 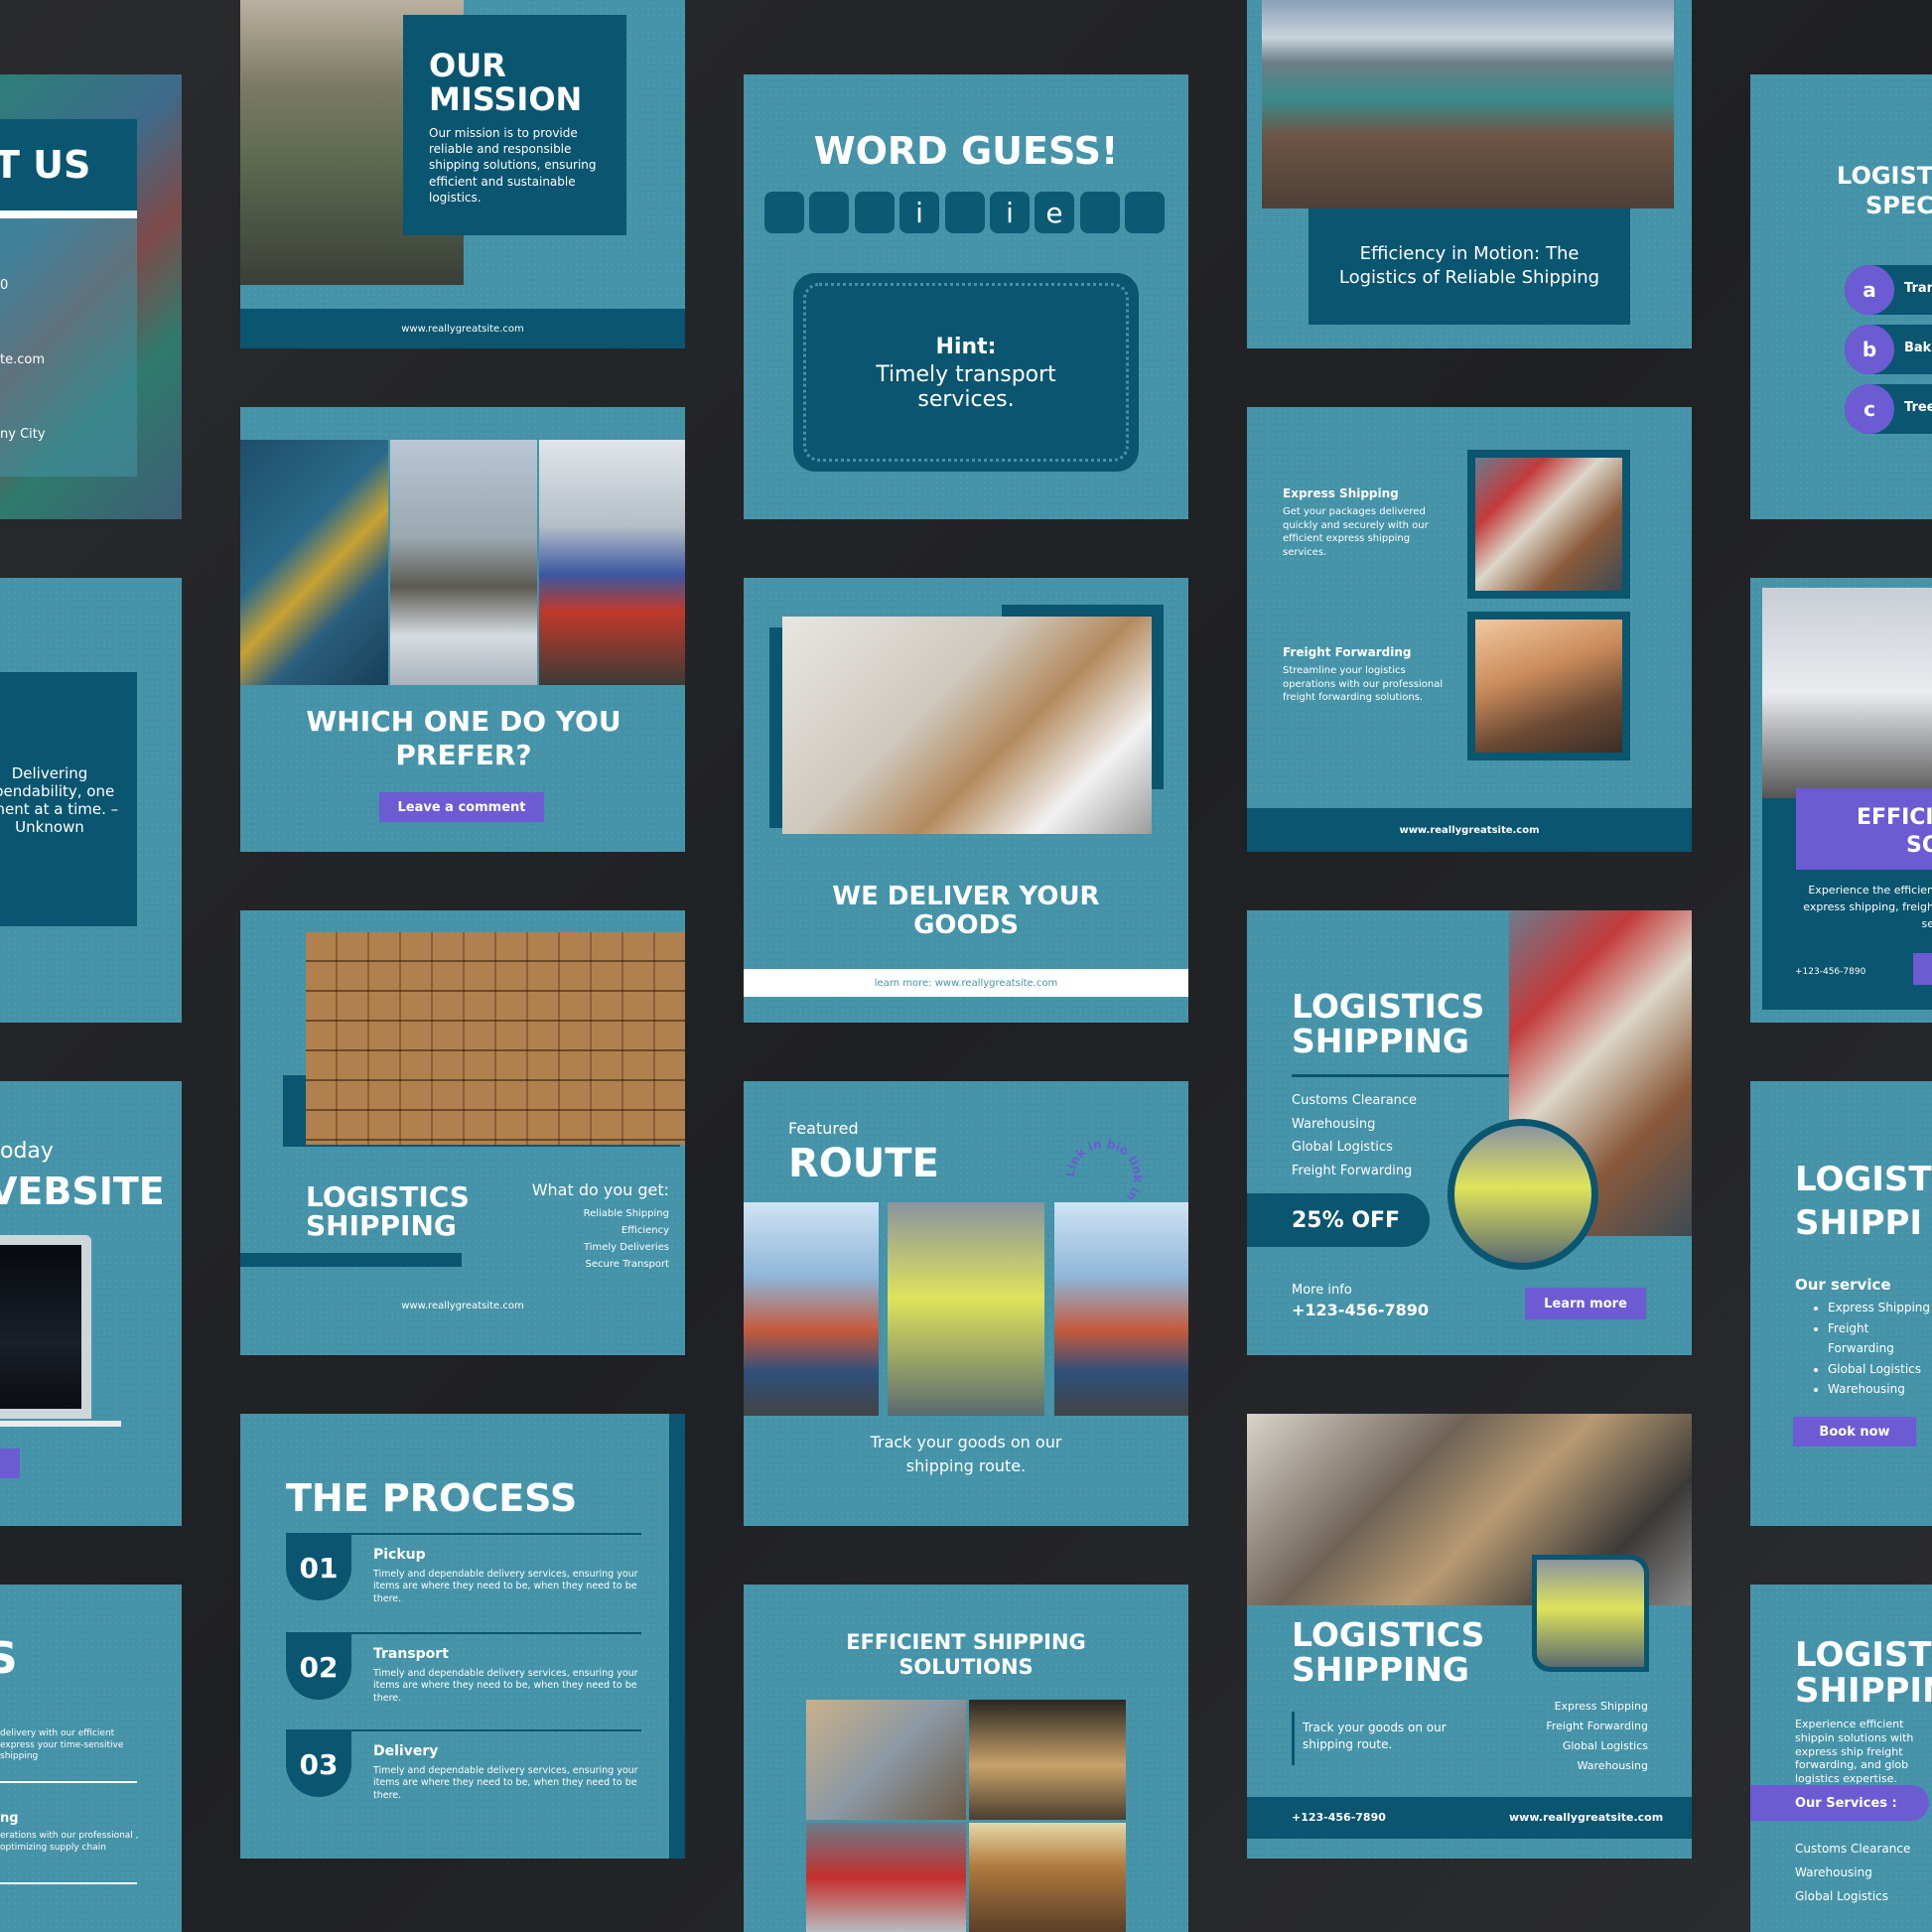 What do you see at coordinates (1830, 972) in the screenshot?
I see `efficient-right-phone: +123-456-7890` at bounding box center [1830, 972].